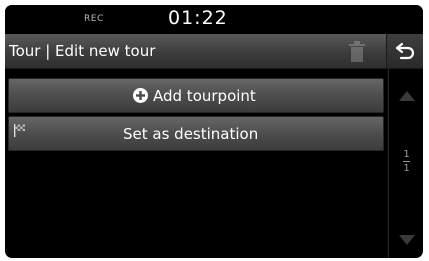 The image size is (429, 261). Describe the element at coordinates (94, 19) in the screenshot. I see `rec-indicator: REC` at that location.